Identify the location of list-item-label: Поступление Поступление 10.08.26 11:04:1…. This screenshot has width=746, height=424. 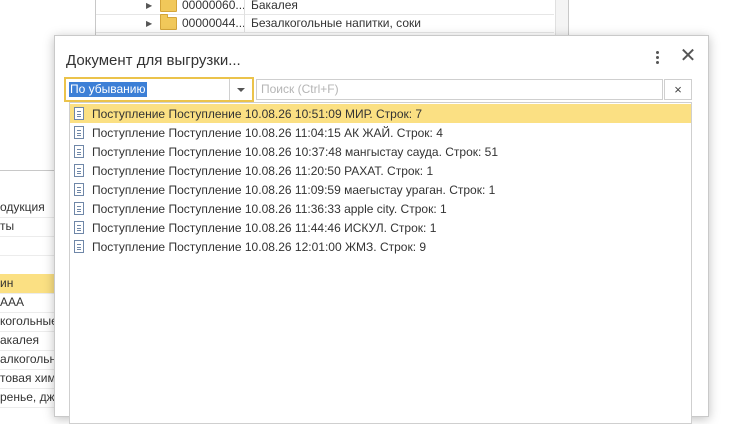
(267, 132).